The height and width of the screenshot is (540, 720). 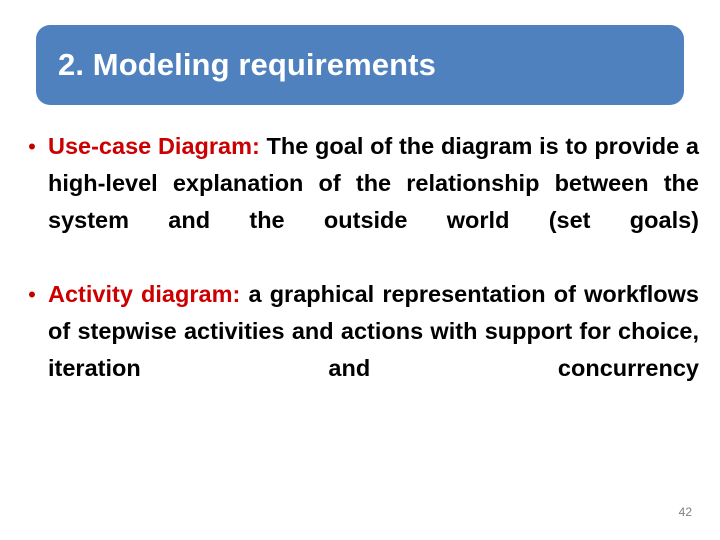 What do you see at coordinates (144, 294) in the screenshot?
I see `bullet-lead-label: Activity diagram:` at bounding box center [144, 294].